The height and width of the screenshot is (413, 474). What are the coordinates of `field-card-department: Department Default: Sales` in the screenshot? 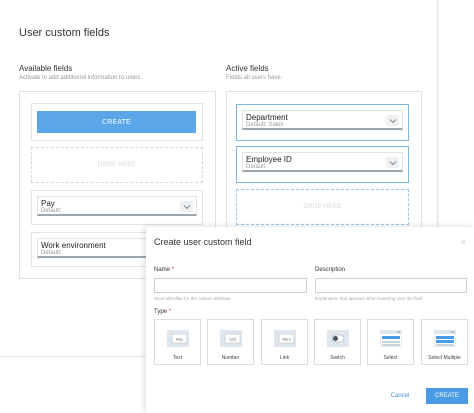 It's located at (322, 122).